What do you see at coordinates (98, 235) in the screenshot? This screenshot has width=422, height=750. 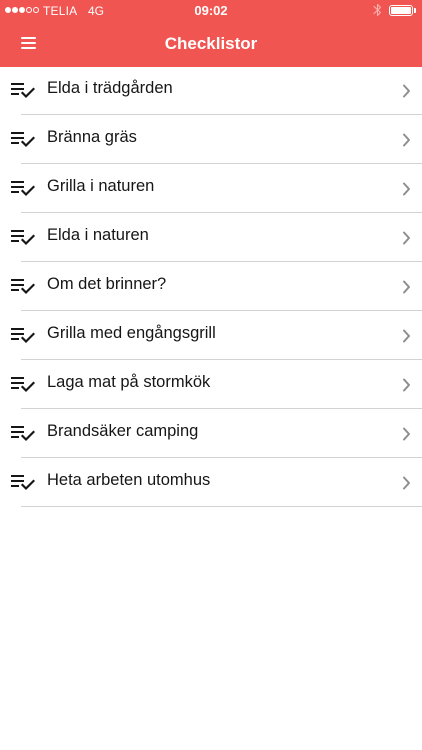 I see `checklist-item-label: Elda i naturen` at bounding box center [98, 235].